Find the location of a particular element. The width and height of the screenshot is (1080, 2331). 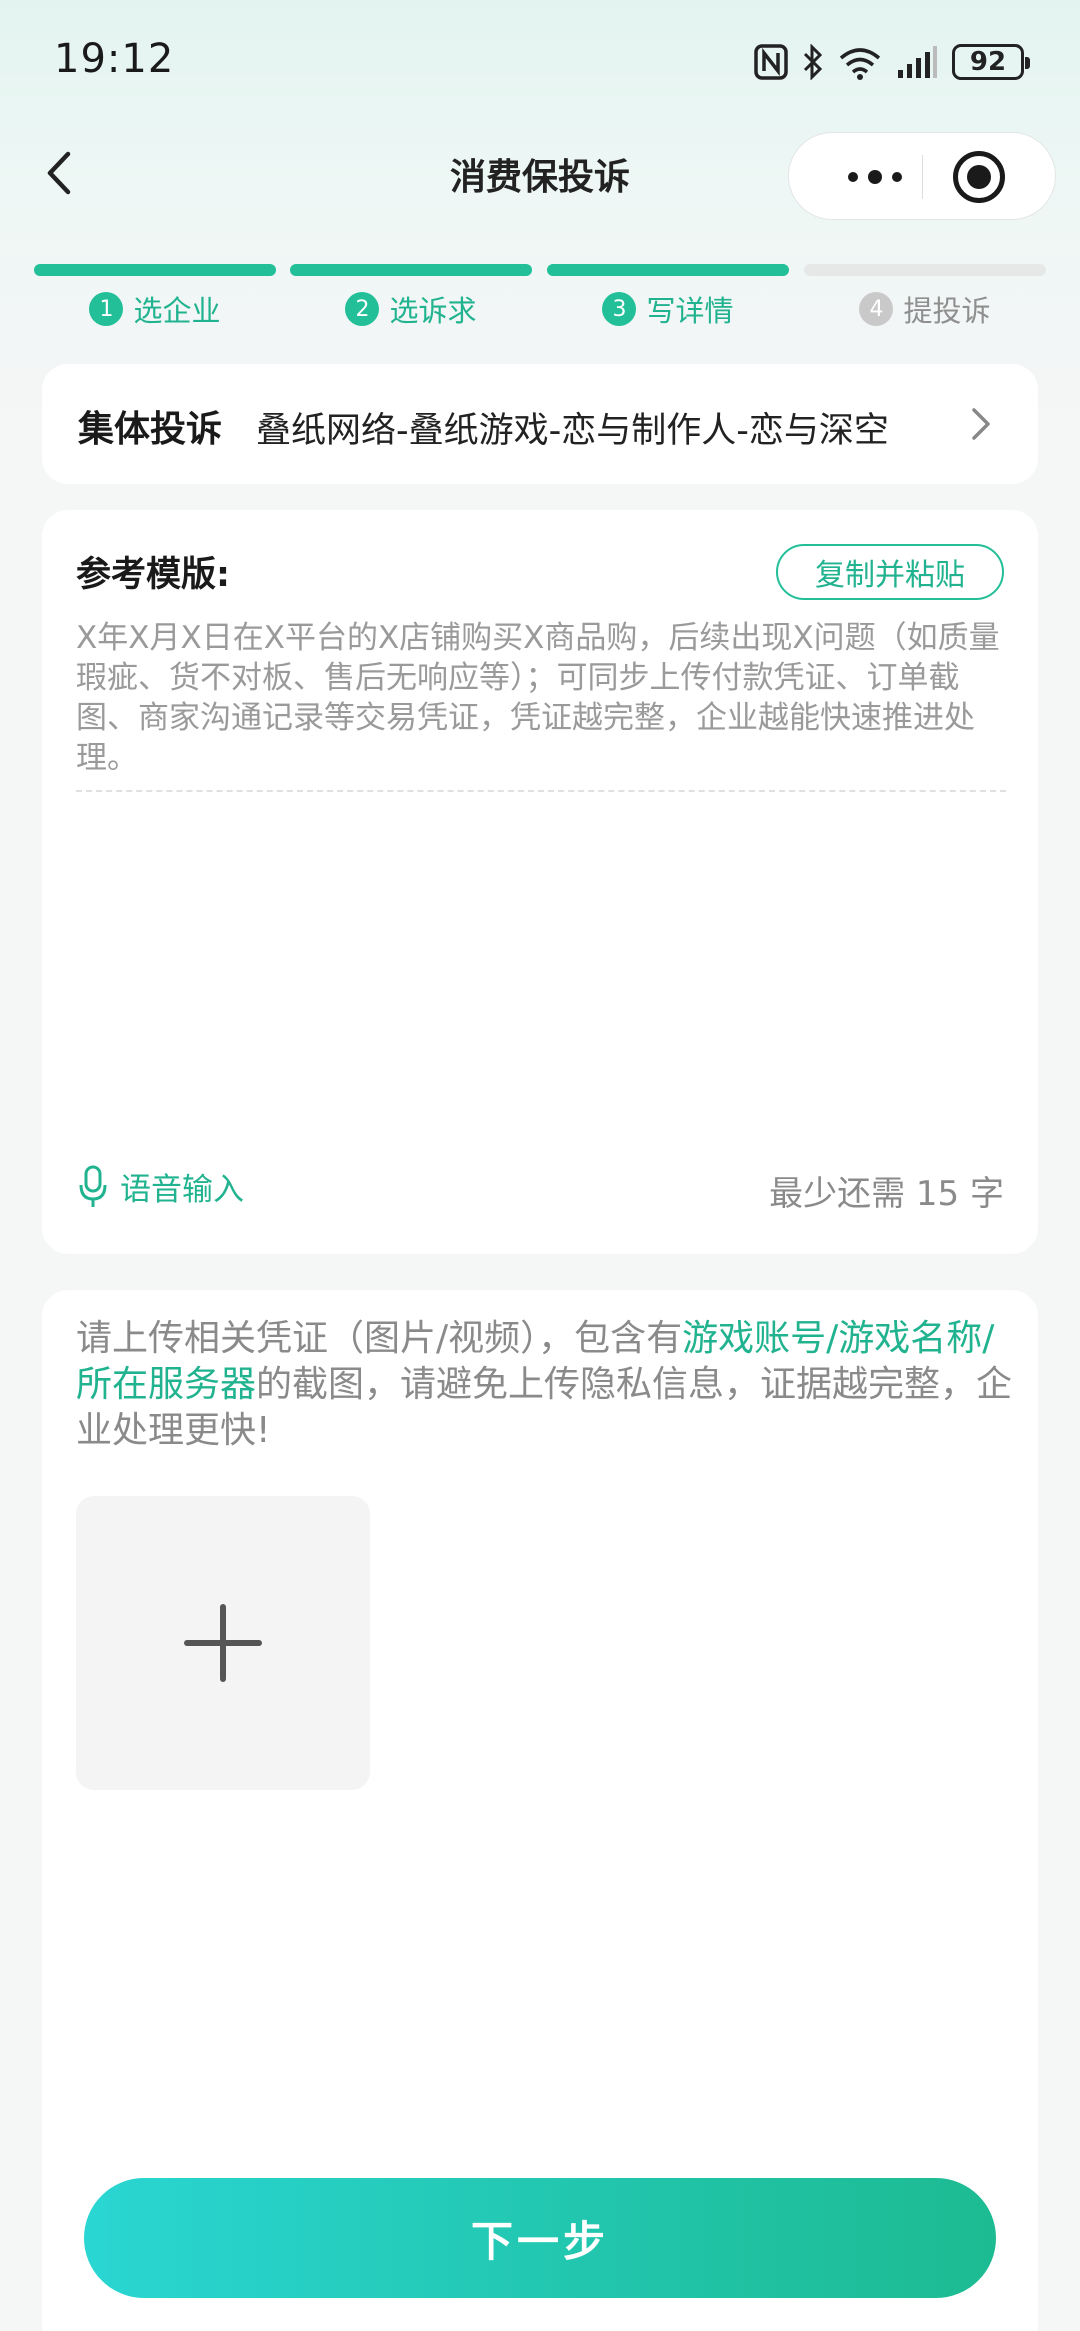

step-label-wrap: 2 选诉求 is located at coordinates (411, 309).